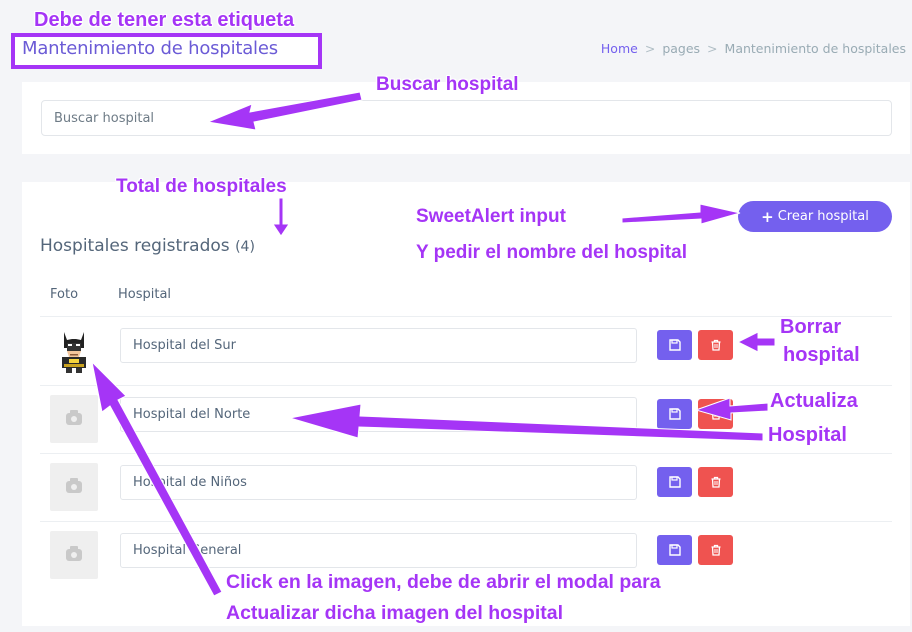 The image size is (912, 632). I want to click on column-header-photo: Foto, so click(64, 294).